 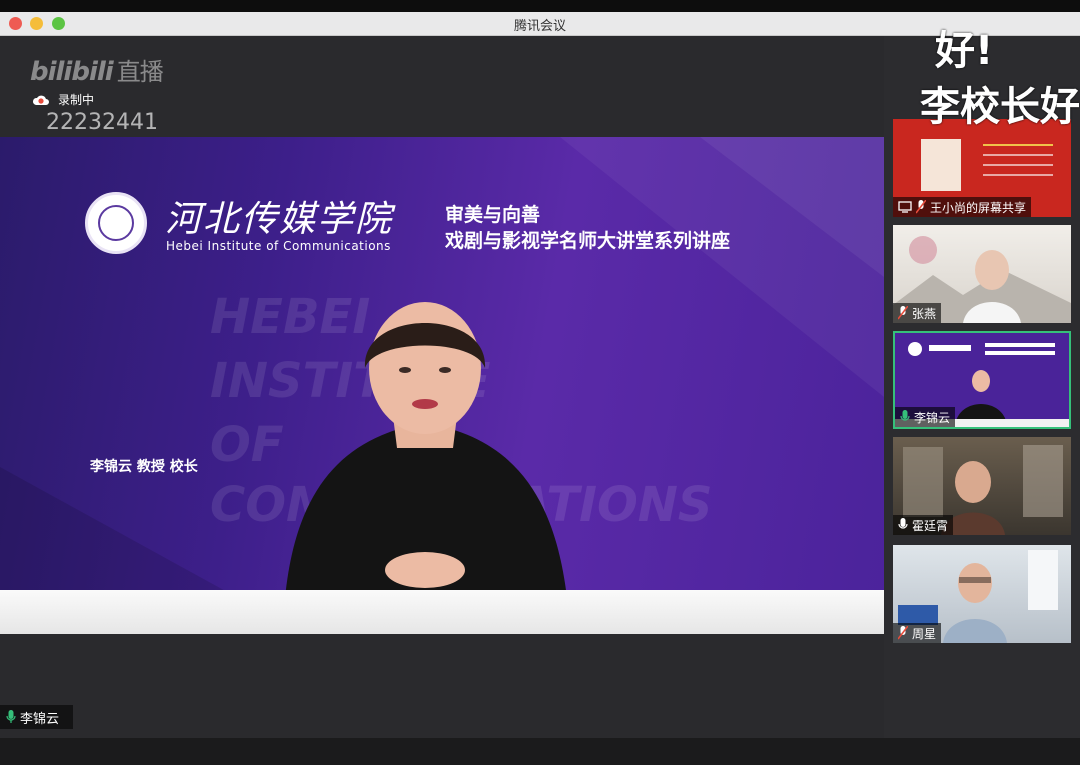 What do you see at coordinates (982, 594) in the screenshot?
I see `participant-tile-zhou-xing: 周星` at bounding box center [982, 594].